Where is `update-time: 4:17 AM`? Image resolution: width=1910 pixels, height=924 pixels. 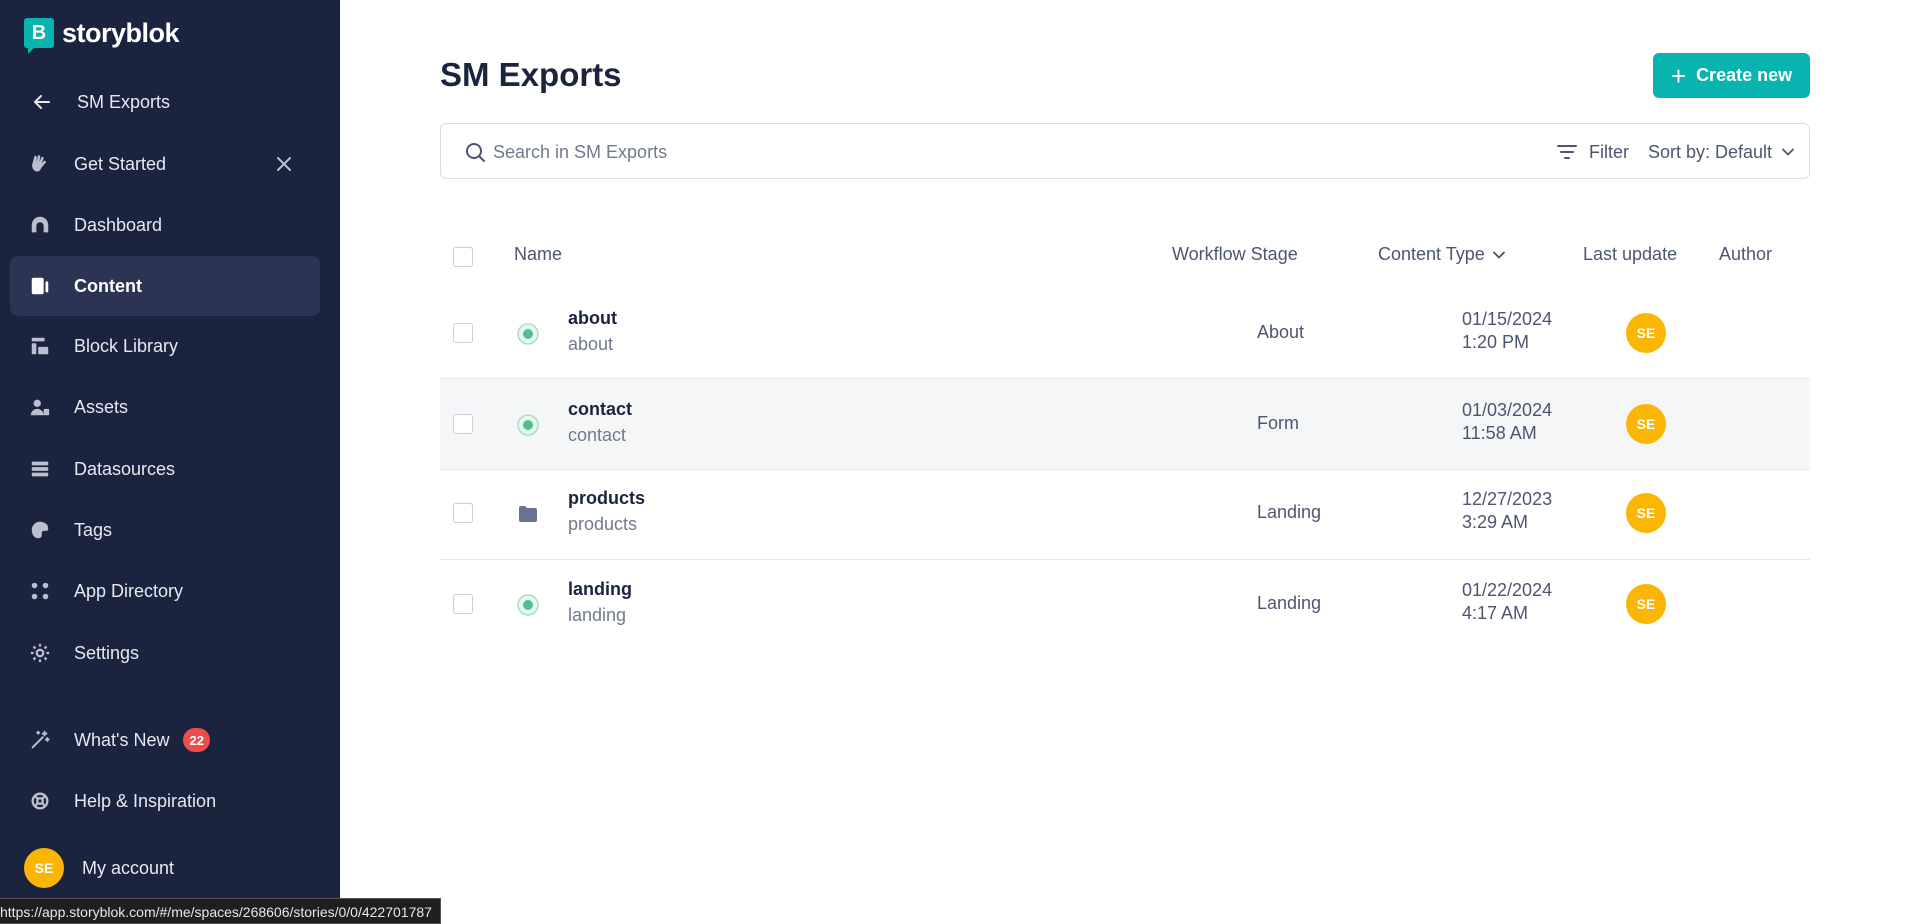
update-time: 4:17 AM is located at coordinates (1495, 613).